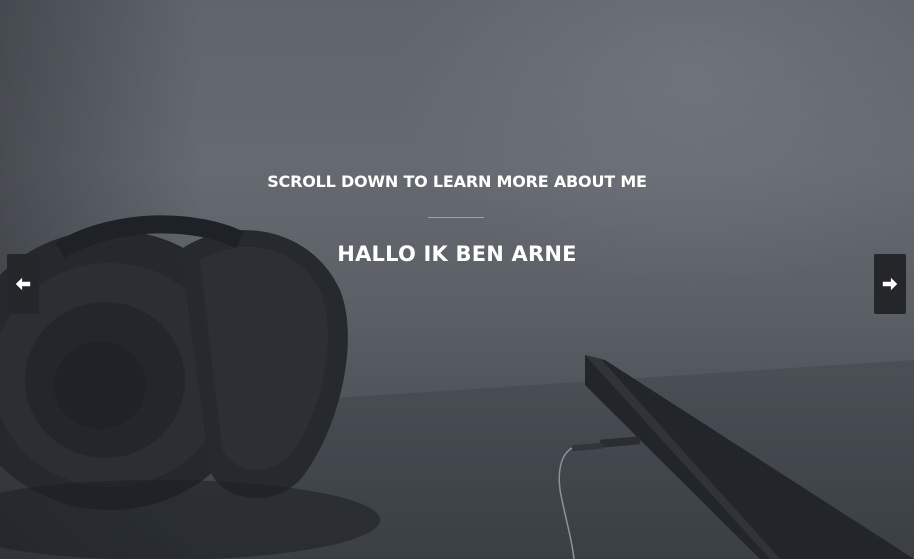 This screenshot has width=914, height=559. I want to click on carousel-prev-button, so click(23, 284).